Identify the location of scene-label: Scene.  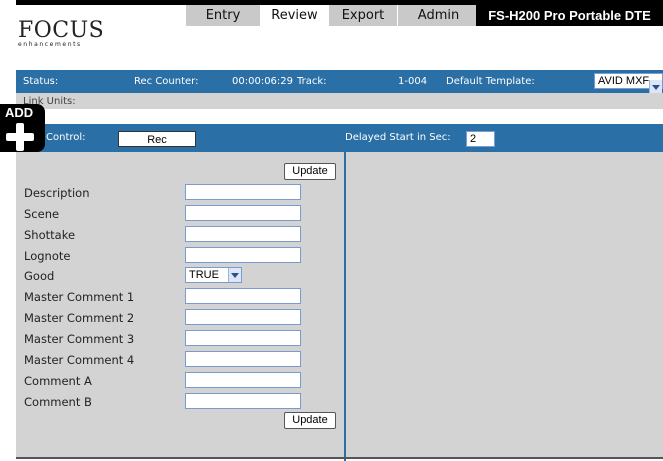
(42, 214).